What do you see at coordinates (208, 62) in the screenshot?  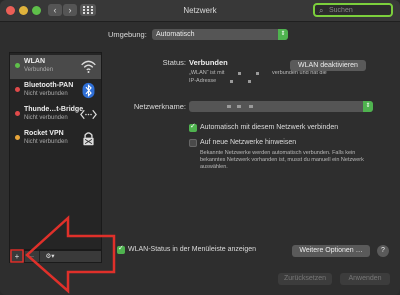 I see `status-value: Verbunden` at bounding box center [208, 62].